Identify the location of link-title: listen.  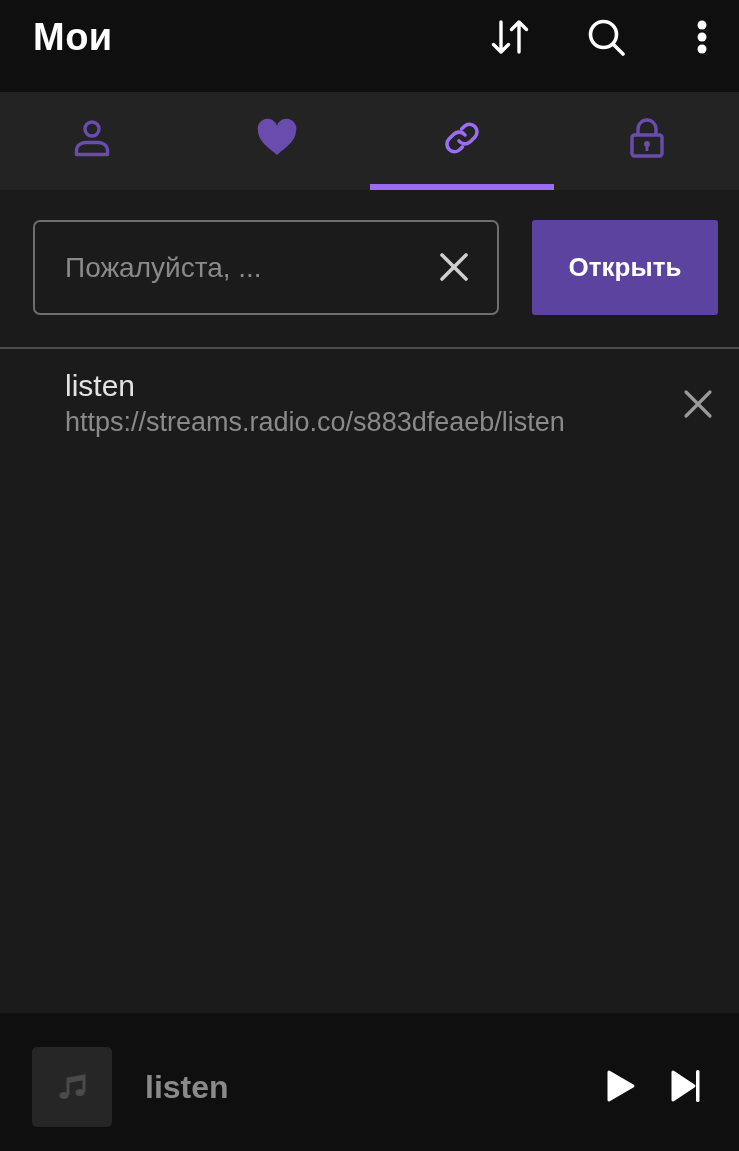
(100, 386).